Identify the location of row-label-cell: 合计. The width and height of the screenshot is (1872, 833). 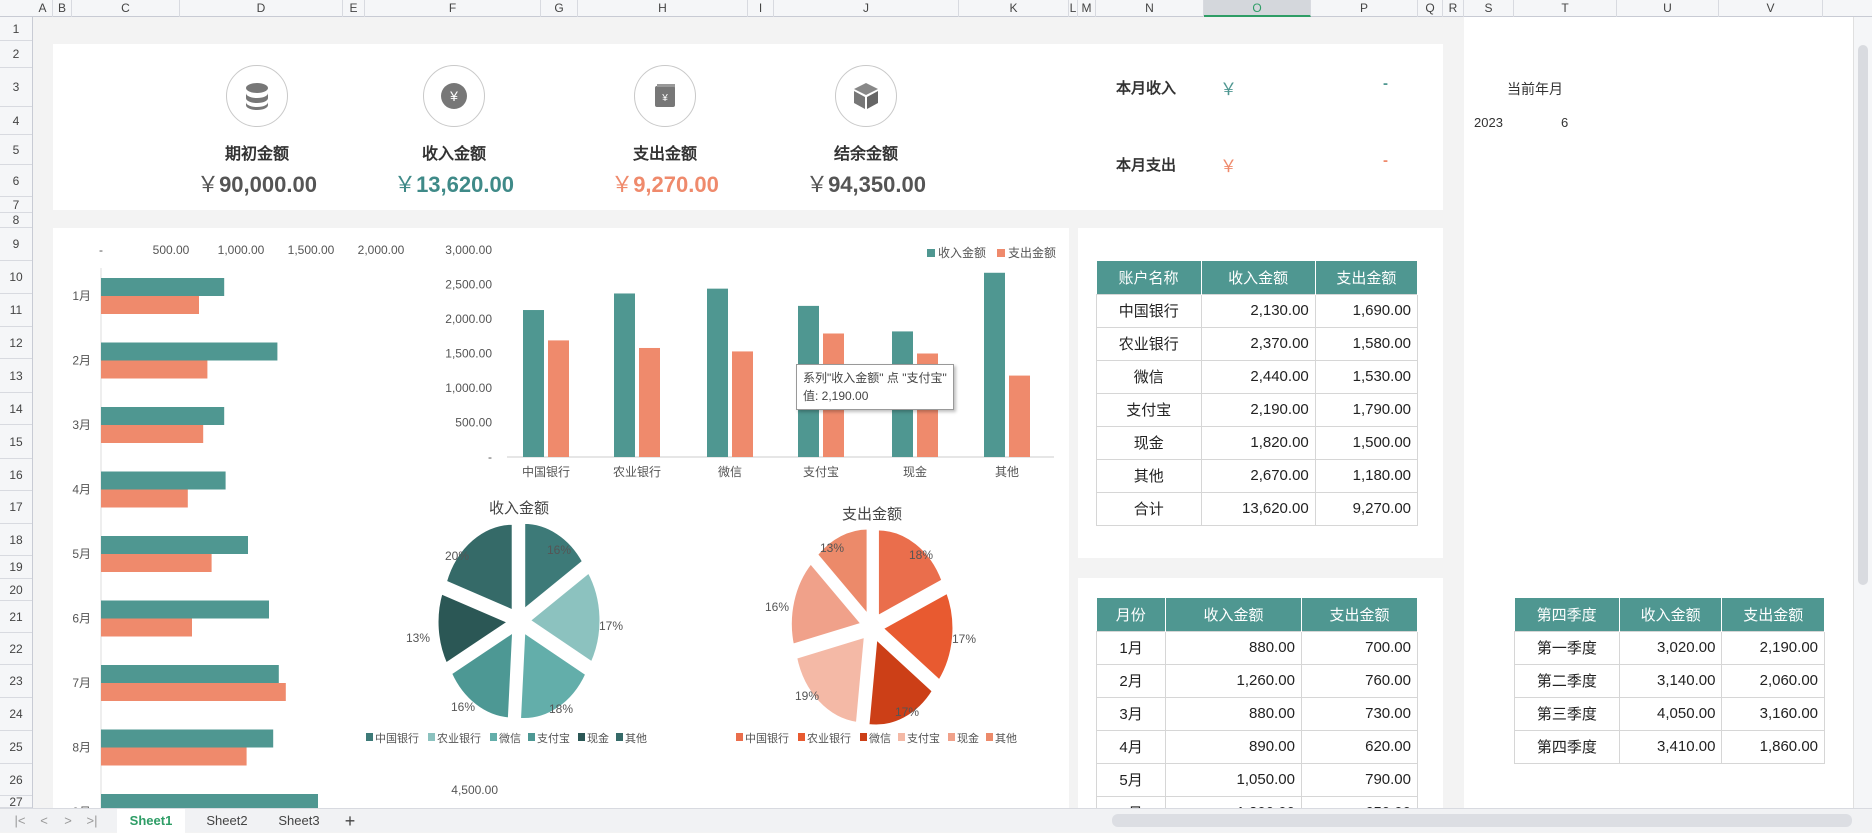
(1149, 508).